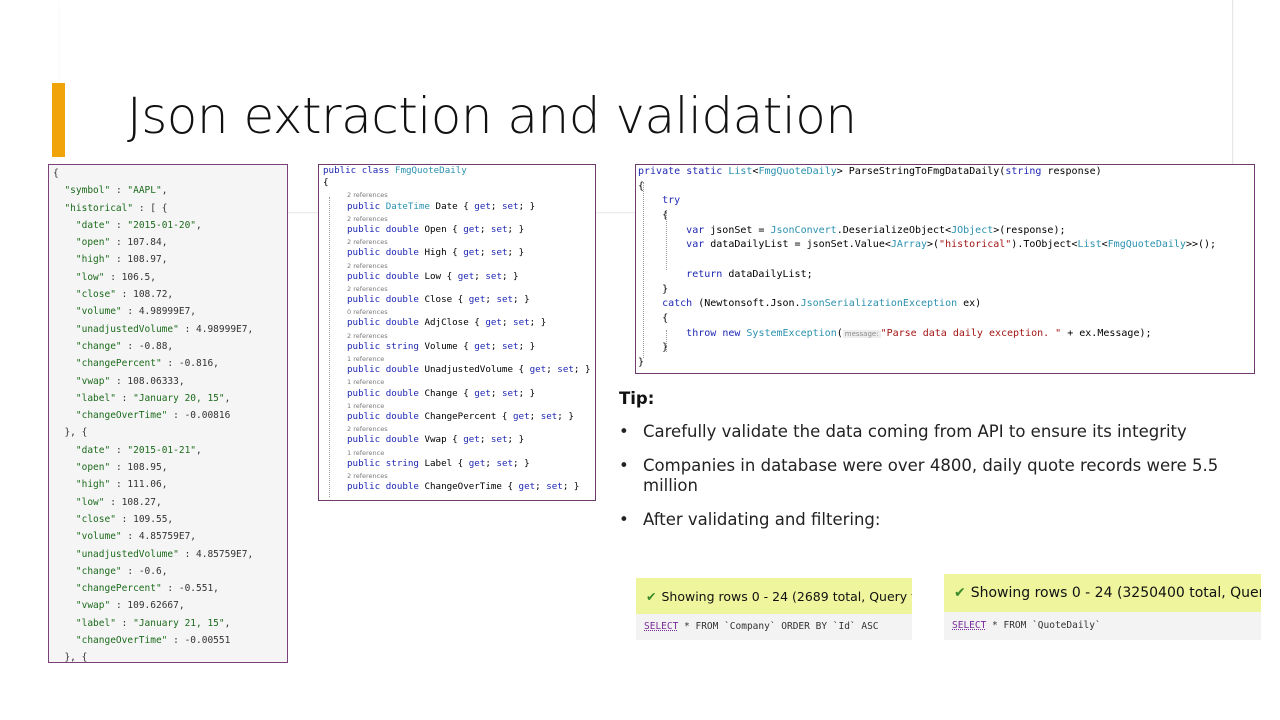 The height and width of the screenshot is (720, 1280). Describe the element at coordinates (367, 312) in the screenshot. I see `reference-count: 0 references` at that location.